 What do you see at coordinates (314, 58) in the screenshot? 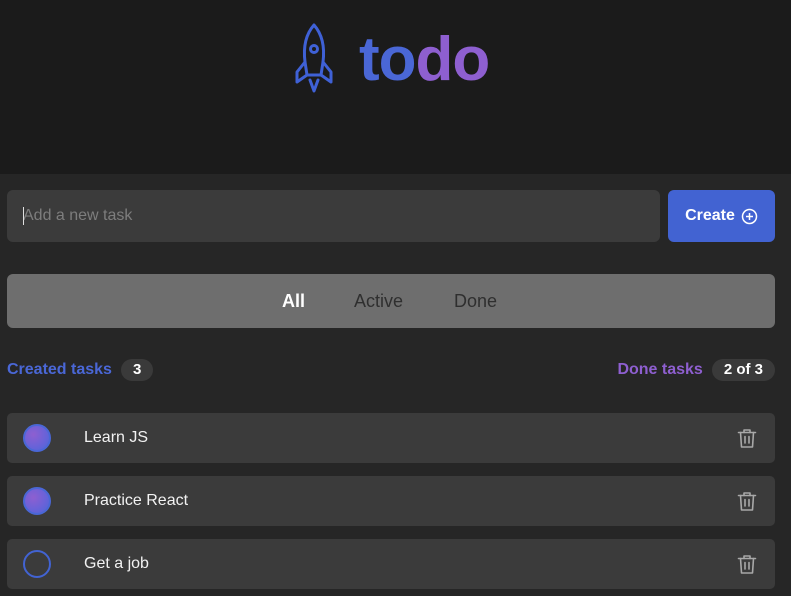
I see `rocket-icon` at bounding box center [314, 58].